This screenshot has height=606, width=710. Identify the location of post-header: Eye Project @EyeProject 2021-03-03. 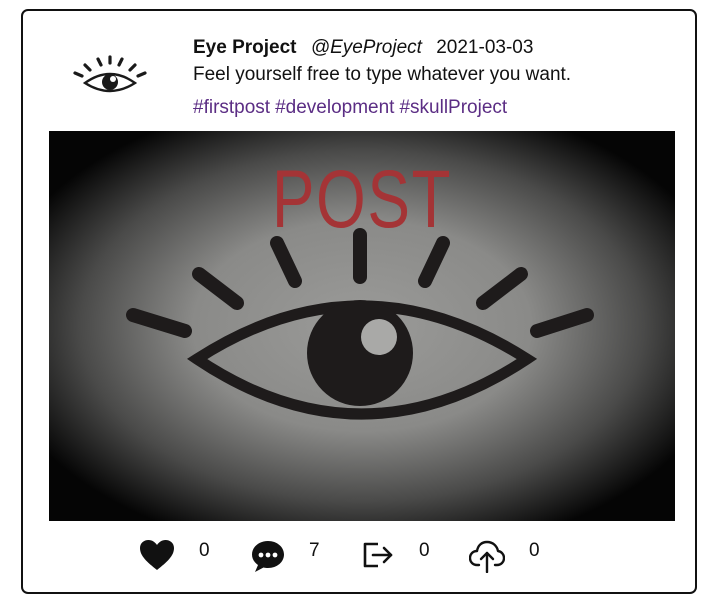
(363, 48).